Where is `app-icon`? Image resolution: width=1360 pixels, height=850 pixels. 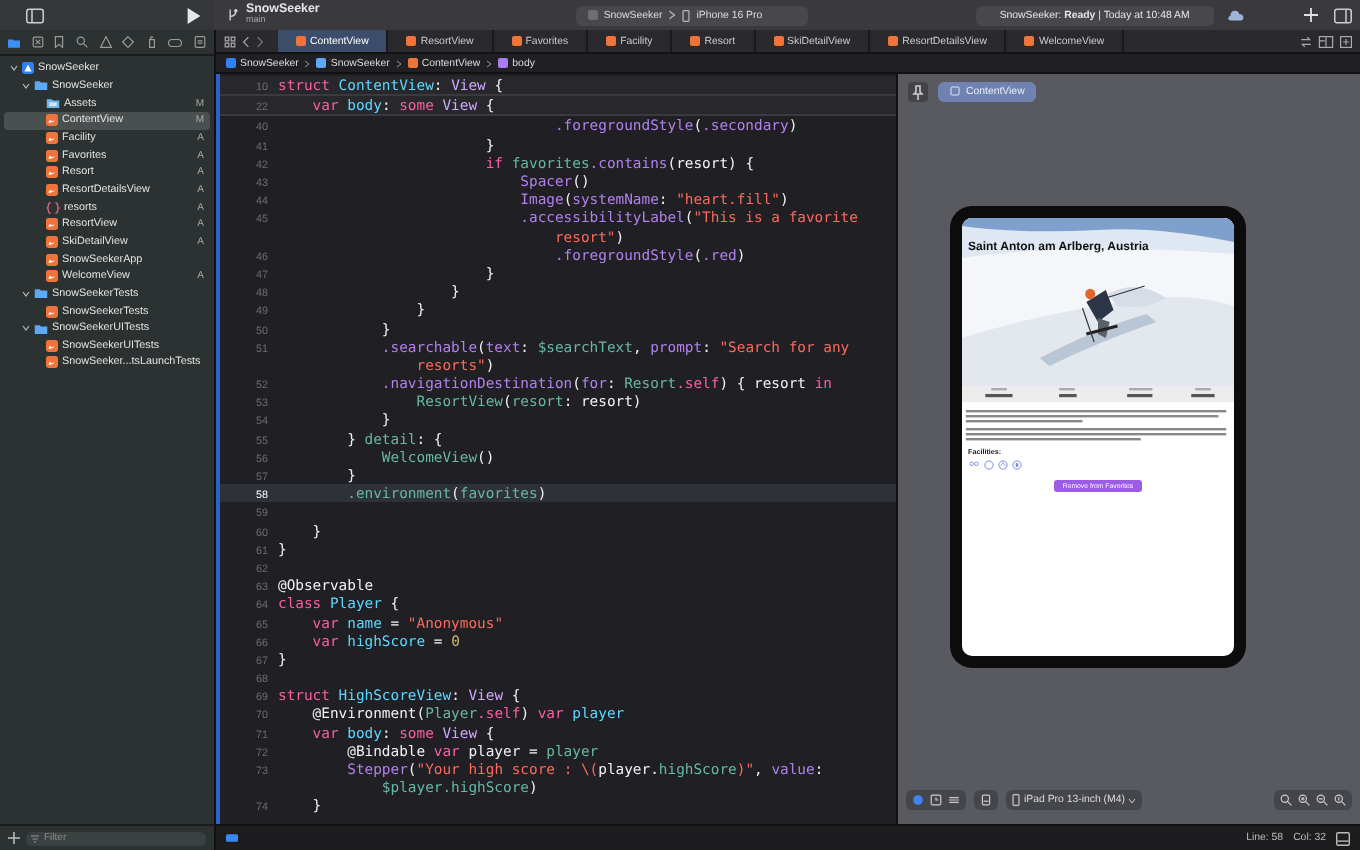 app-icon is located at coordinates (592, 15).